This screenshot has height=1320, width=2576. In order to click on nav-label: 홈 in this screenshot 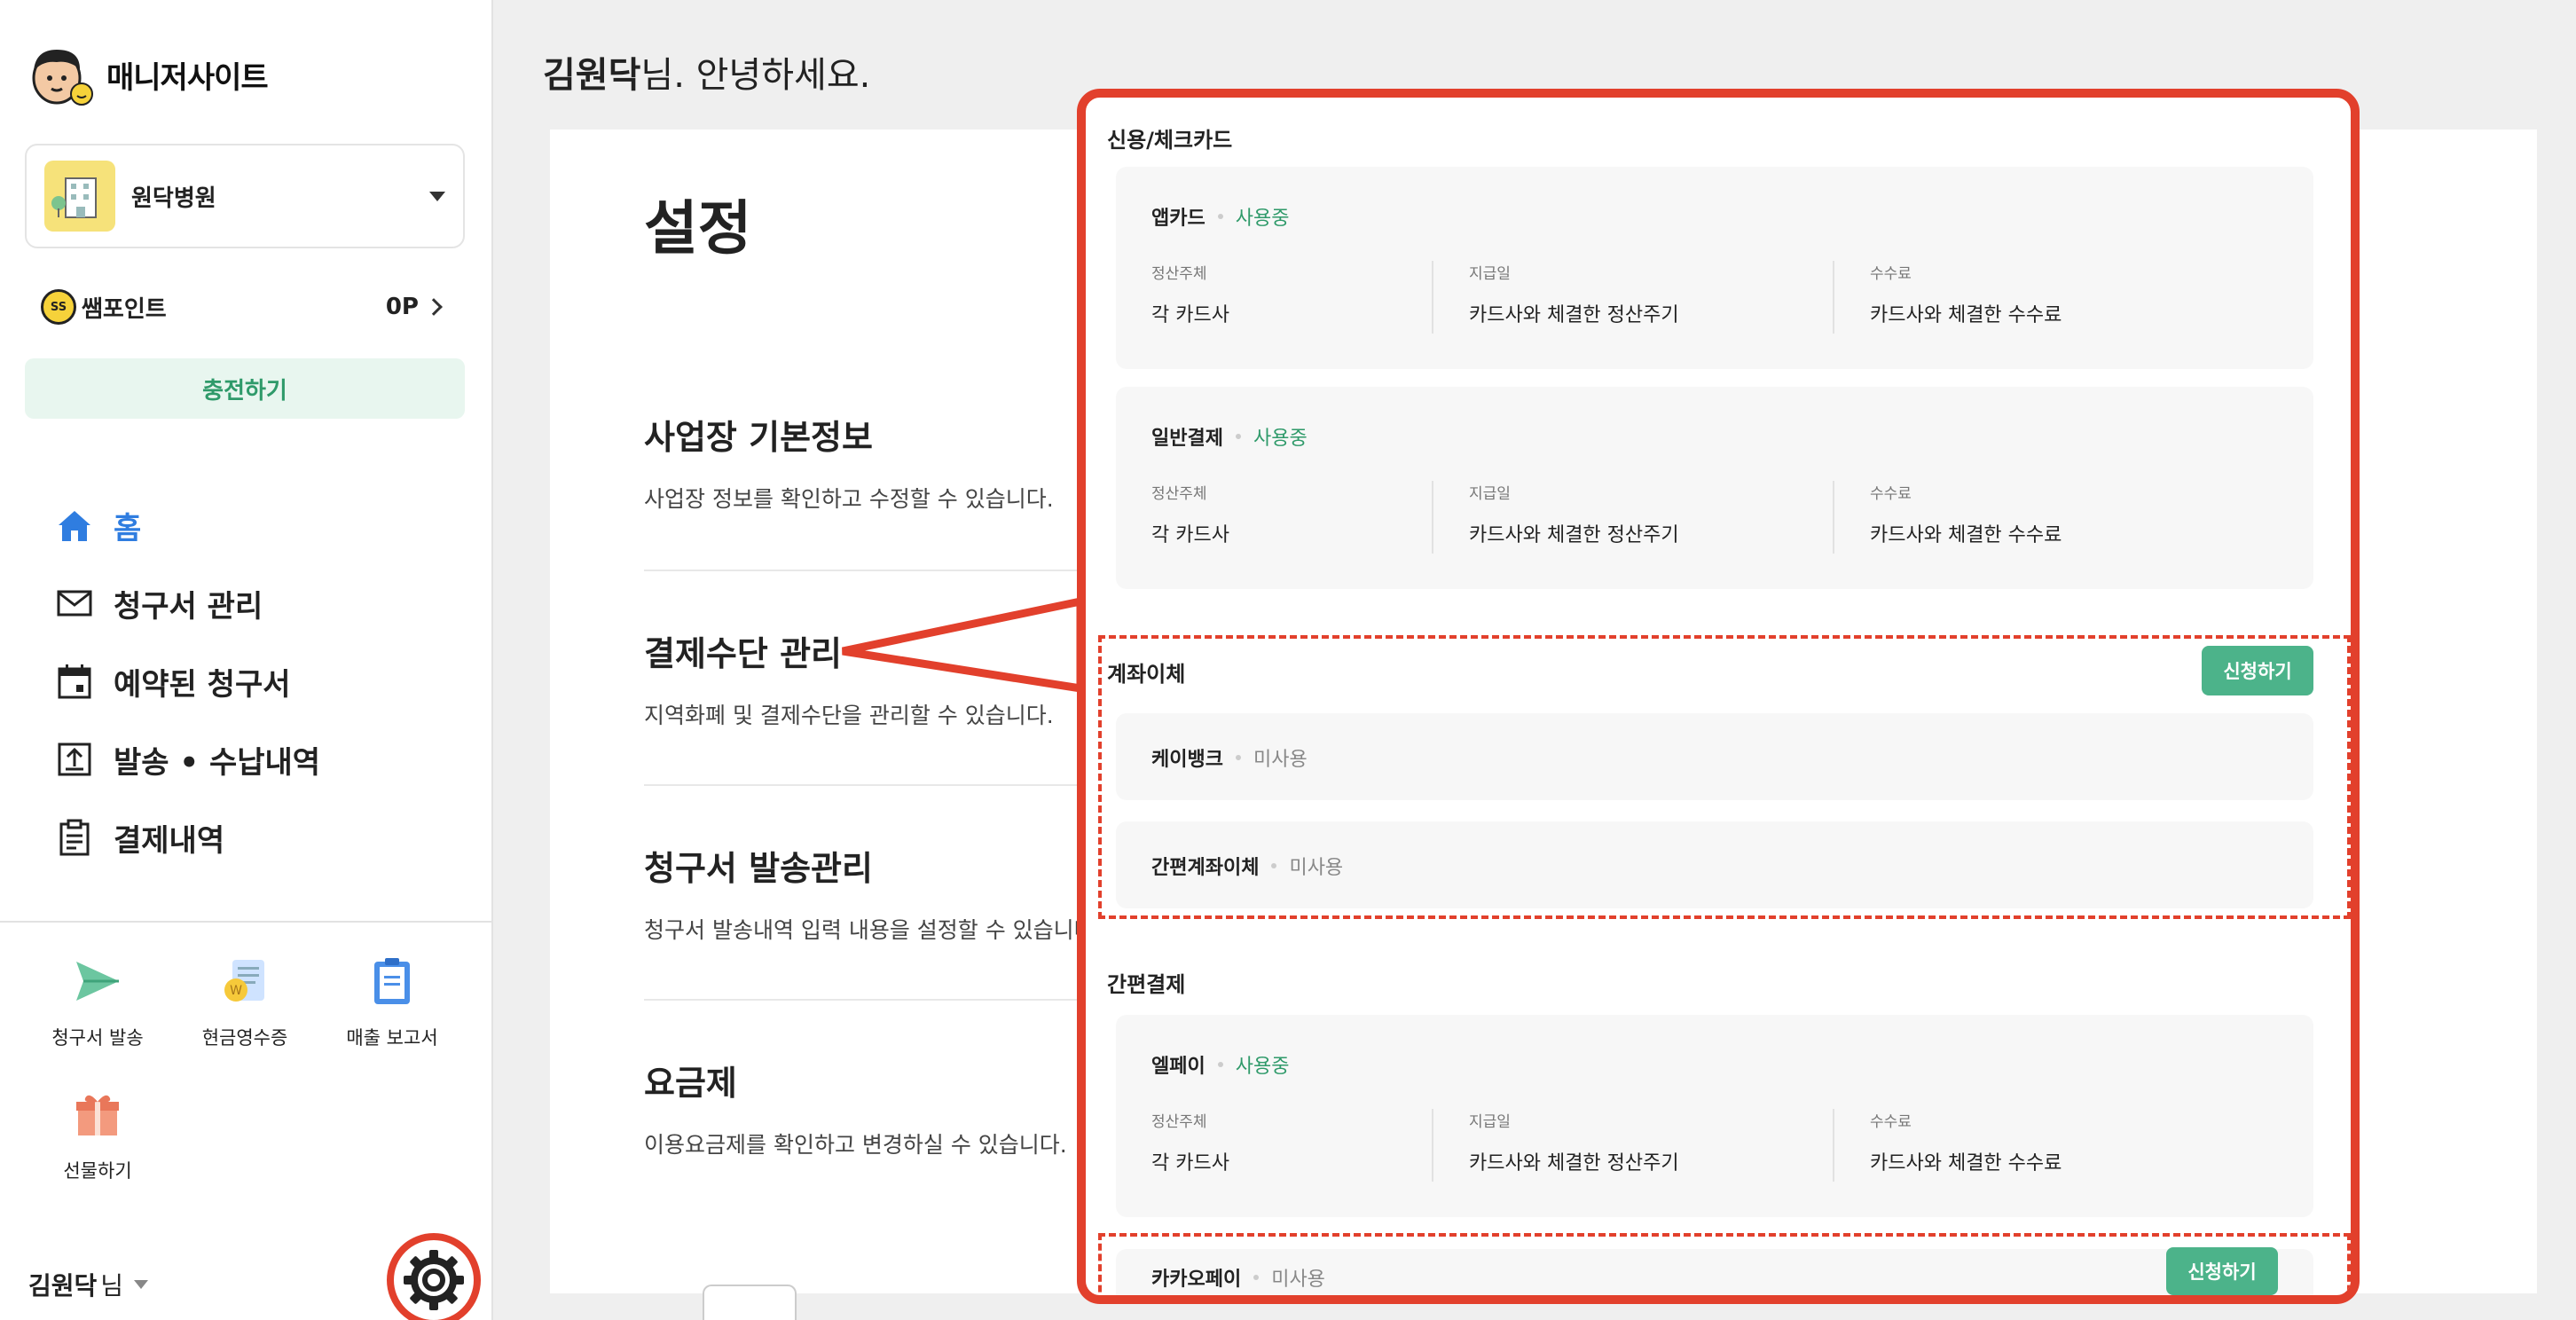, I will do `click(128, 528)`.